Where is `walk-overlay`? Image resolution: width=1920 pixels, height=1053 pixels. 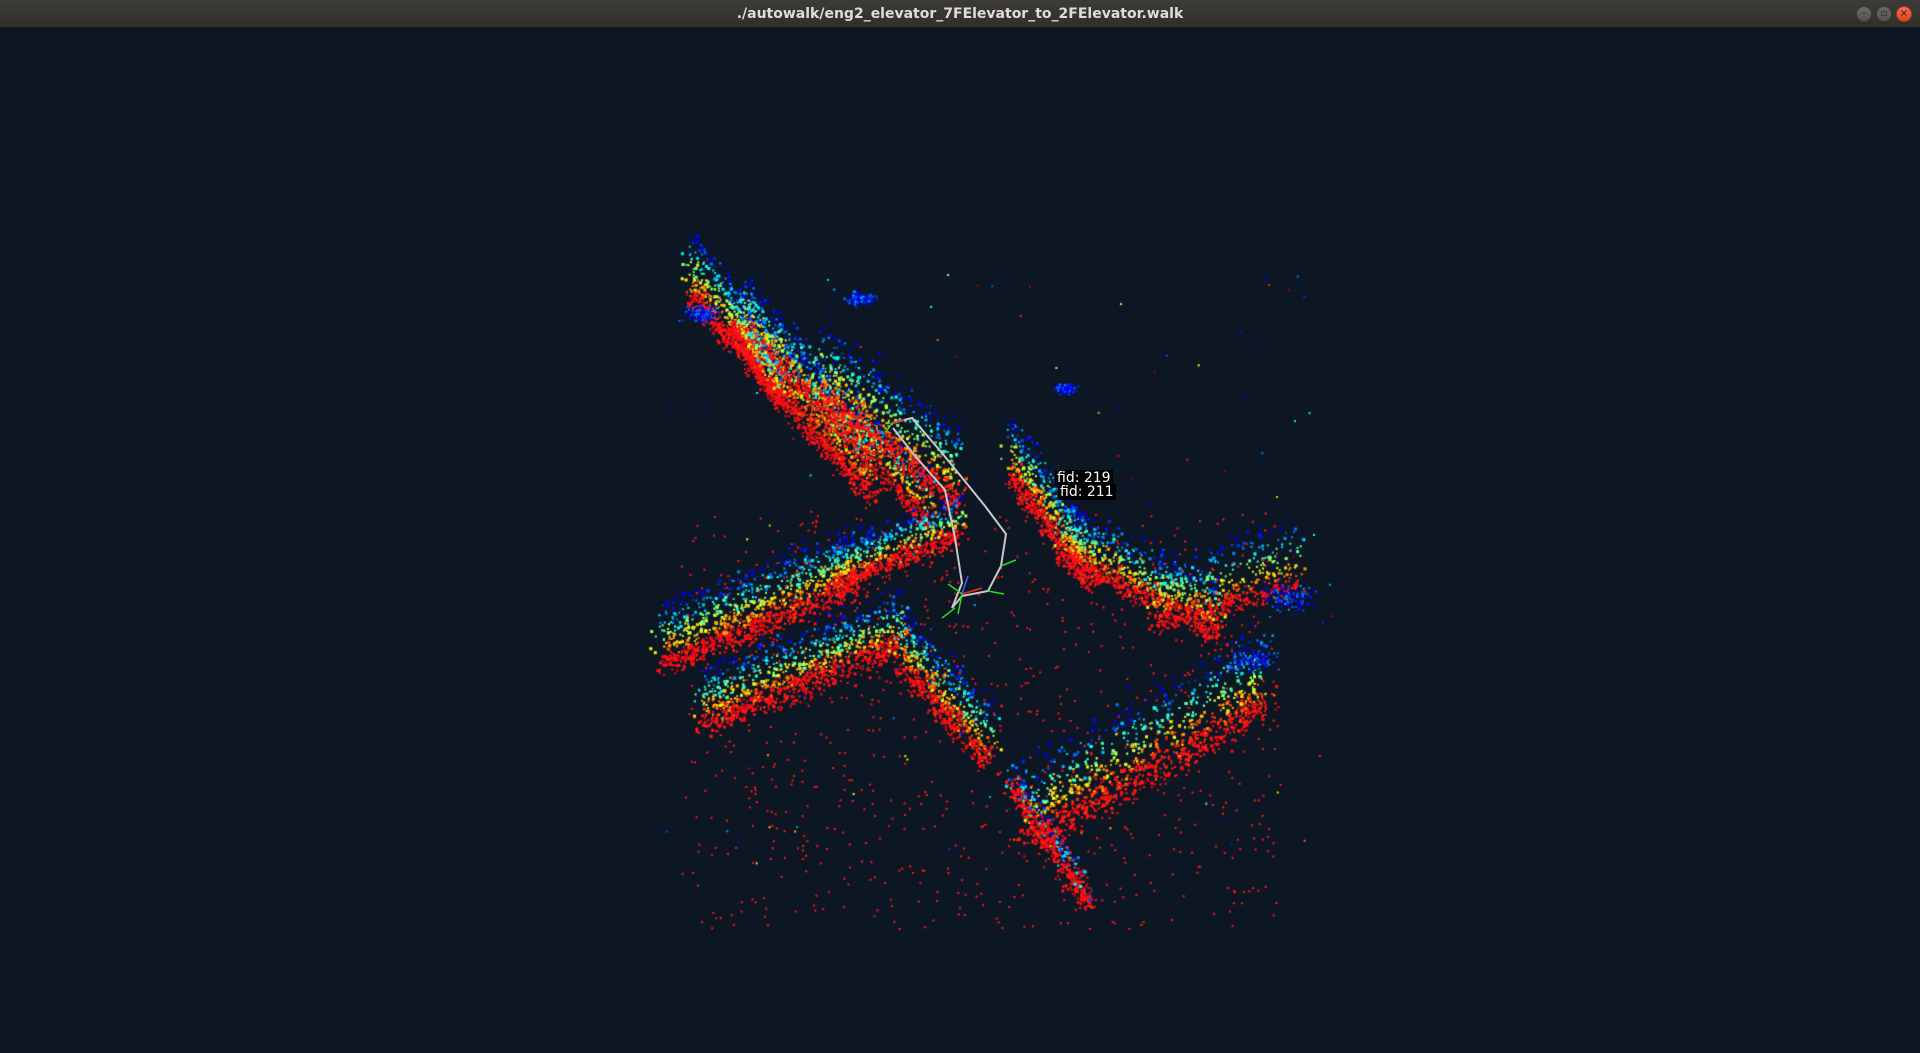 walk-overlay is located at coordinates (951, 517).